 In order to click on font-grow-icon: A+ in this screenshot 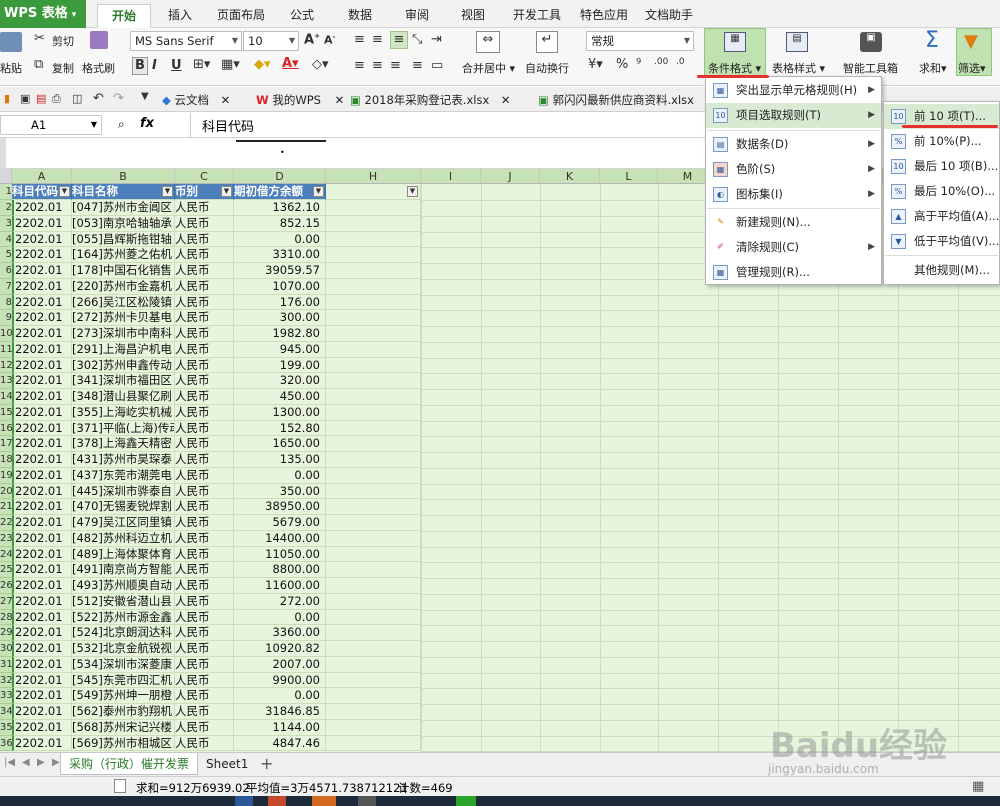, I will do `click(312, 39)`.